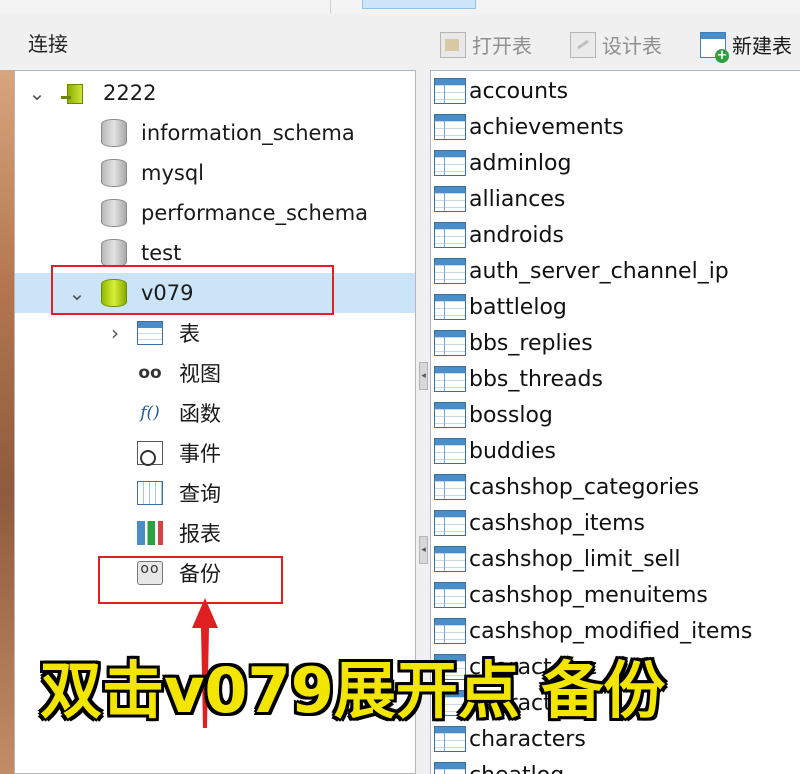 The image size is (800, 774). What do you see at coordinates (615, 343) in the screenshot?
I see `table-list-item: bbs_replies` at bounding box center [615, 343].